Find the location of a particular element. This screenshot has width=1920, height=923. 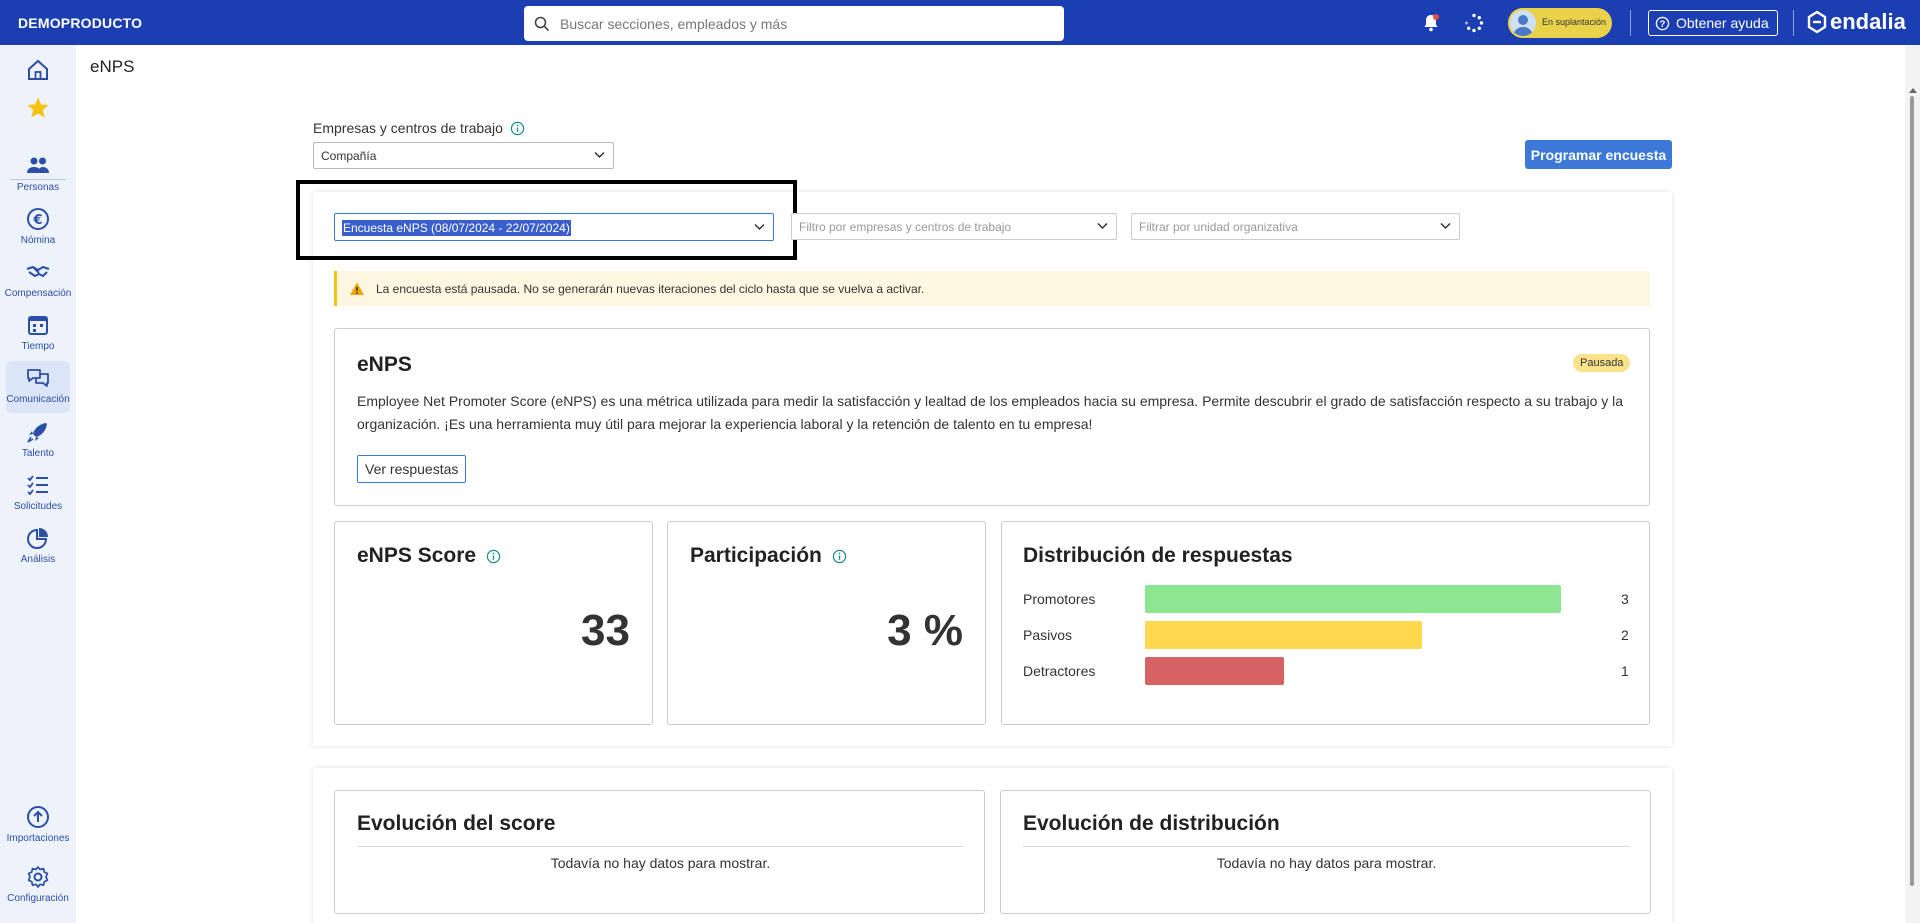

sidebar-item-importaciones: Importaciones is located at coordinates (38, 829).